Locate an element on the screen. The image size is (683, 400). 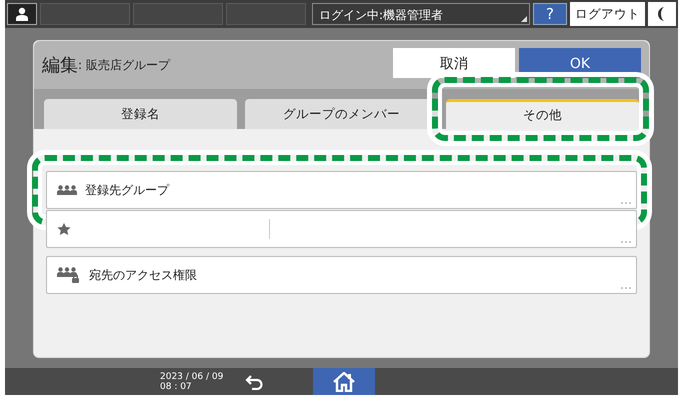
home-icon is located at coordinates (344, 382).